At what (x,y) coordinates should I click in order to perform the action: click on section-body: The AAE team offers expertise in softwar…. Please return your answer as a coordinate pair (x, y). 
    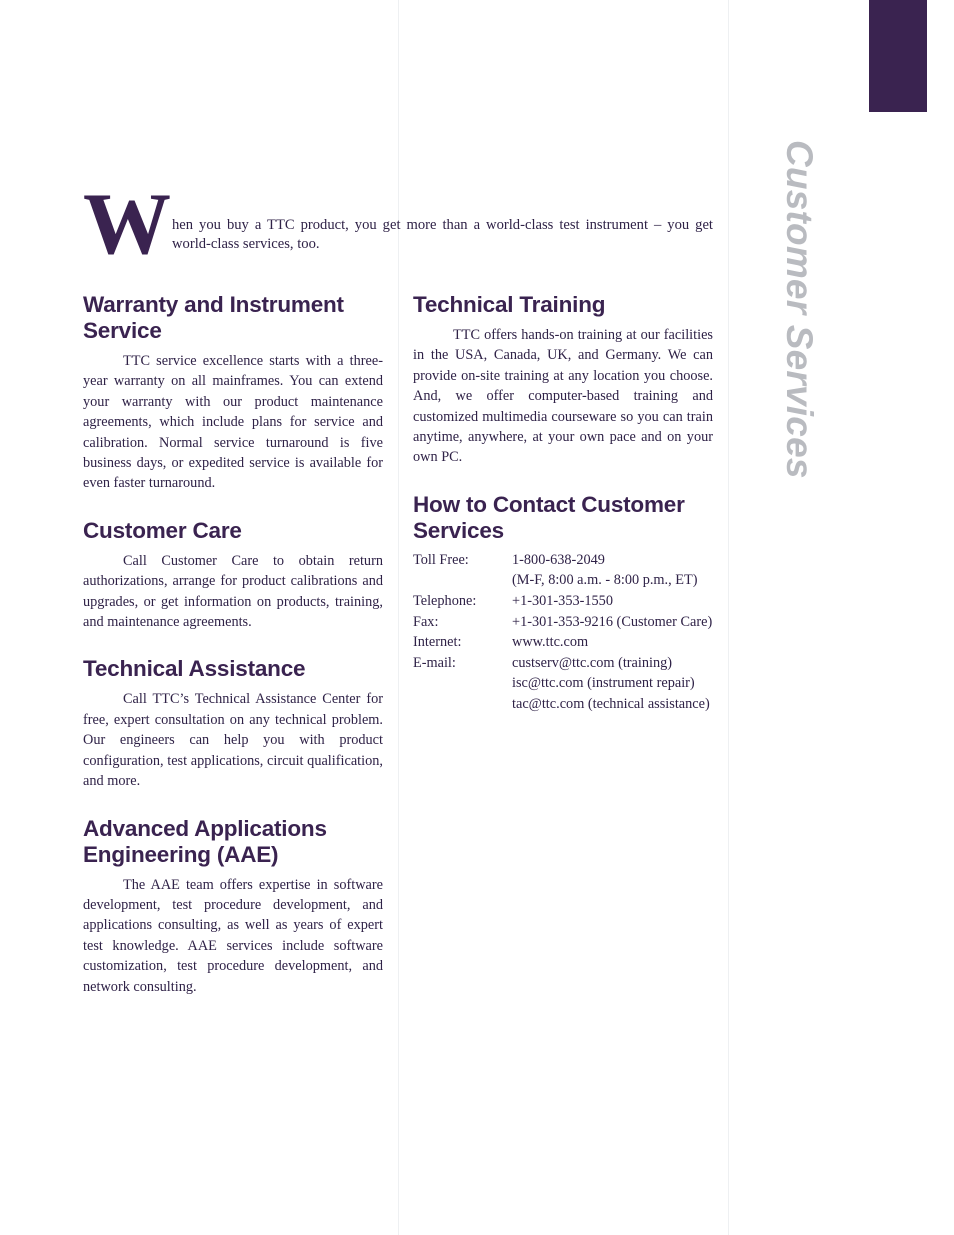
    Looking at the image, I should click on (233, 935).